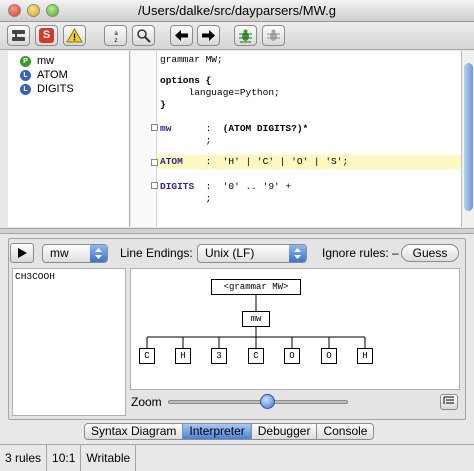  What do you see at coordinates (109, 458) in the screenshot?
I see `status-write-mode: Writable` at bounding box center [109, 458].